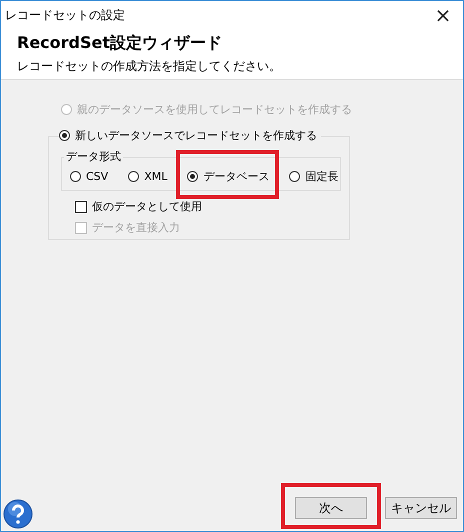 Image resolution: width=464 pixels, height=532 pixels. Describe the element at coordinates (149, 66) in the screenshot. I see `wizard-subtitle: レコードセットの作成方法を指定してください。` at that location.